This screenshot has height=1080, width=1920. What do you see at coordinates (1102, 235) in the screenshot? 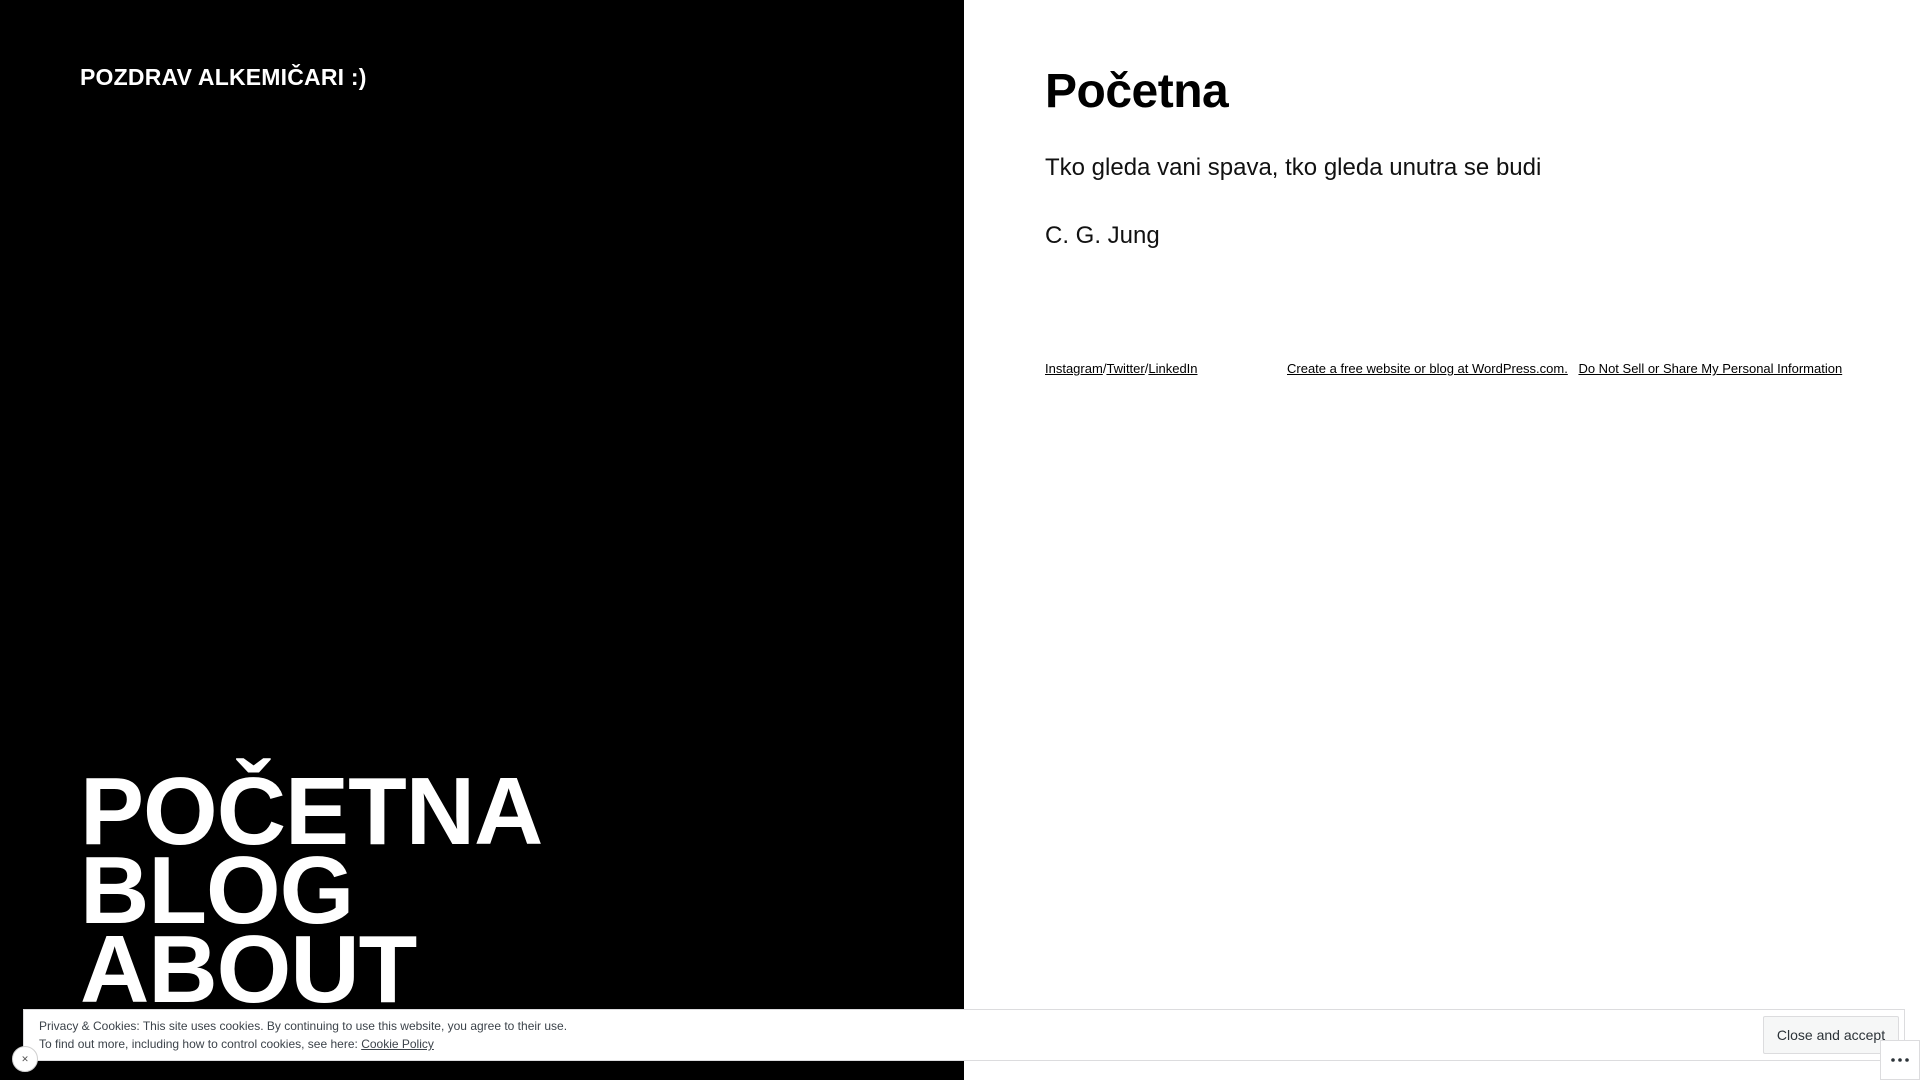
I see `quote-author: C. G. Jung` at bounding box center [1102, 235].